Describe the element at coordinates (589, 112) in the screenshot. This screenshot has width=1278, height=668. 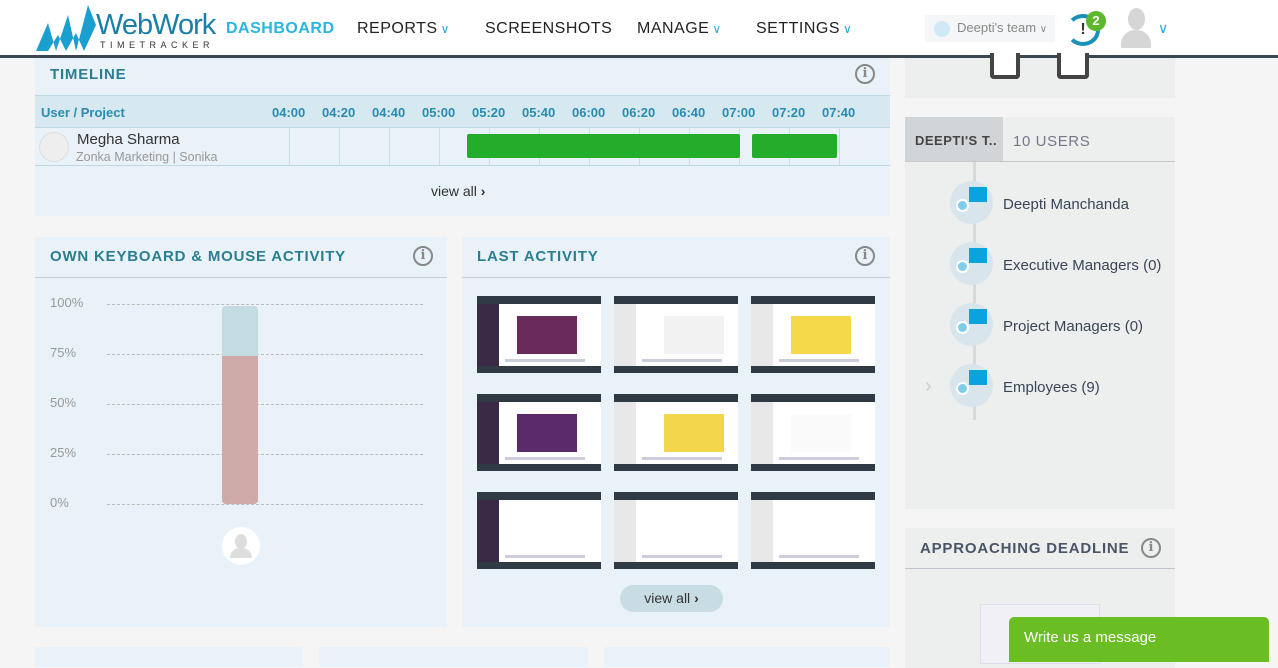
I see `time-tick: 06:00` at that location.